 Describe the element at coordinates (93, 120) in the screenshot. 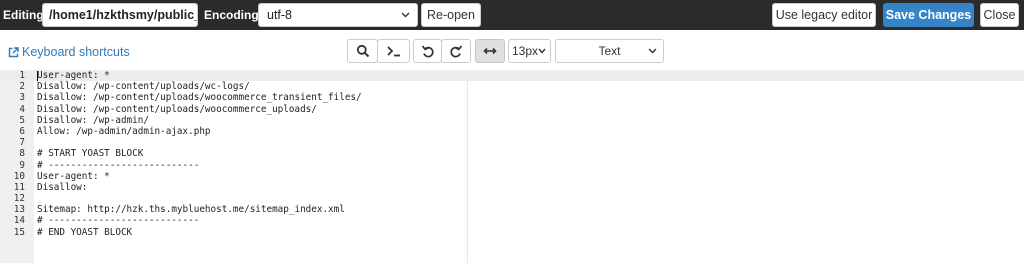

I see `line-text: Disallow: /wp-admin/` at that location.